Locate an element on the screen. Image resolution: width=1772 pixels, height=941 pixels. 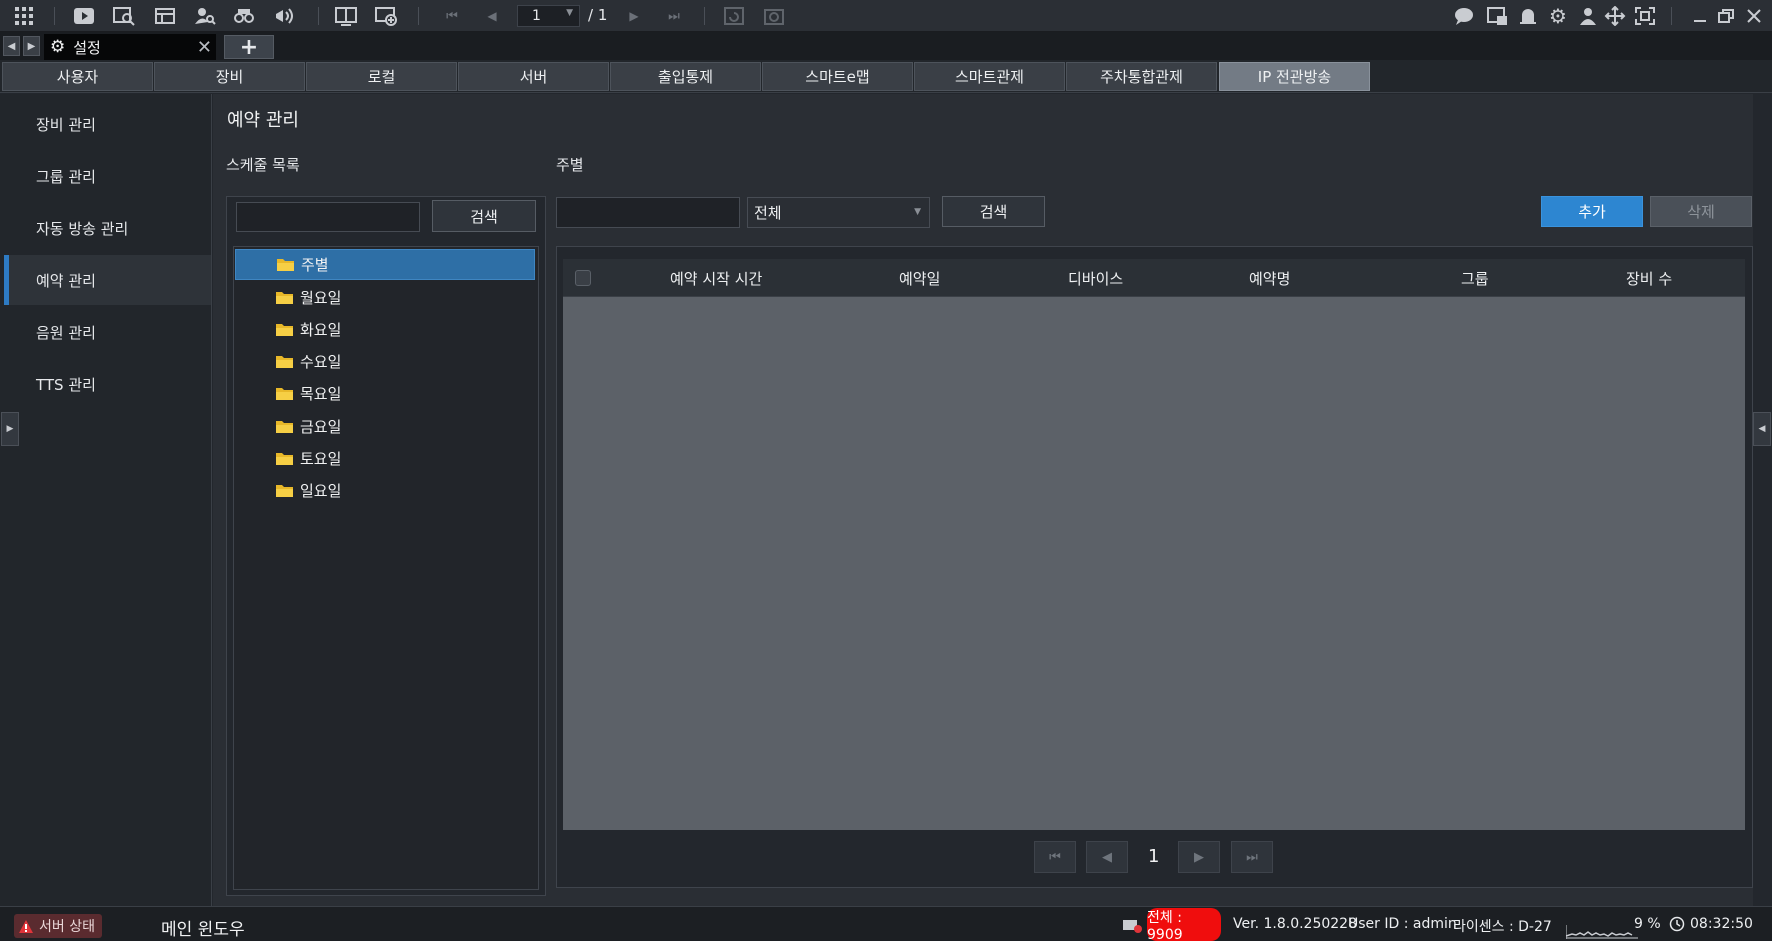
tree-item-thursday: 목요일 is located at coordinates (385, 393).